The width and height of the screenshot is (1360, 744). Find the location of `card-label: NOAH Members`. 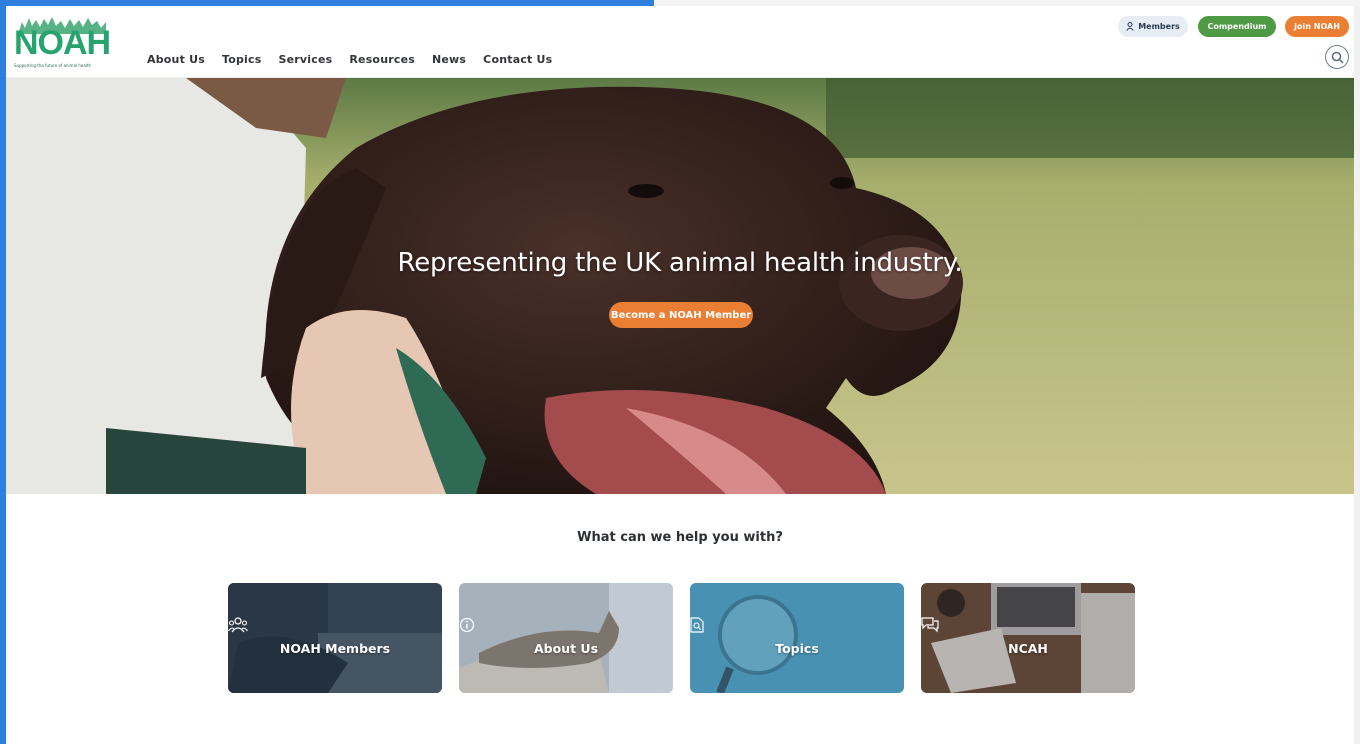

card-label: NOAH Members is located at coordinates (335, 648).